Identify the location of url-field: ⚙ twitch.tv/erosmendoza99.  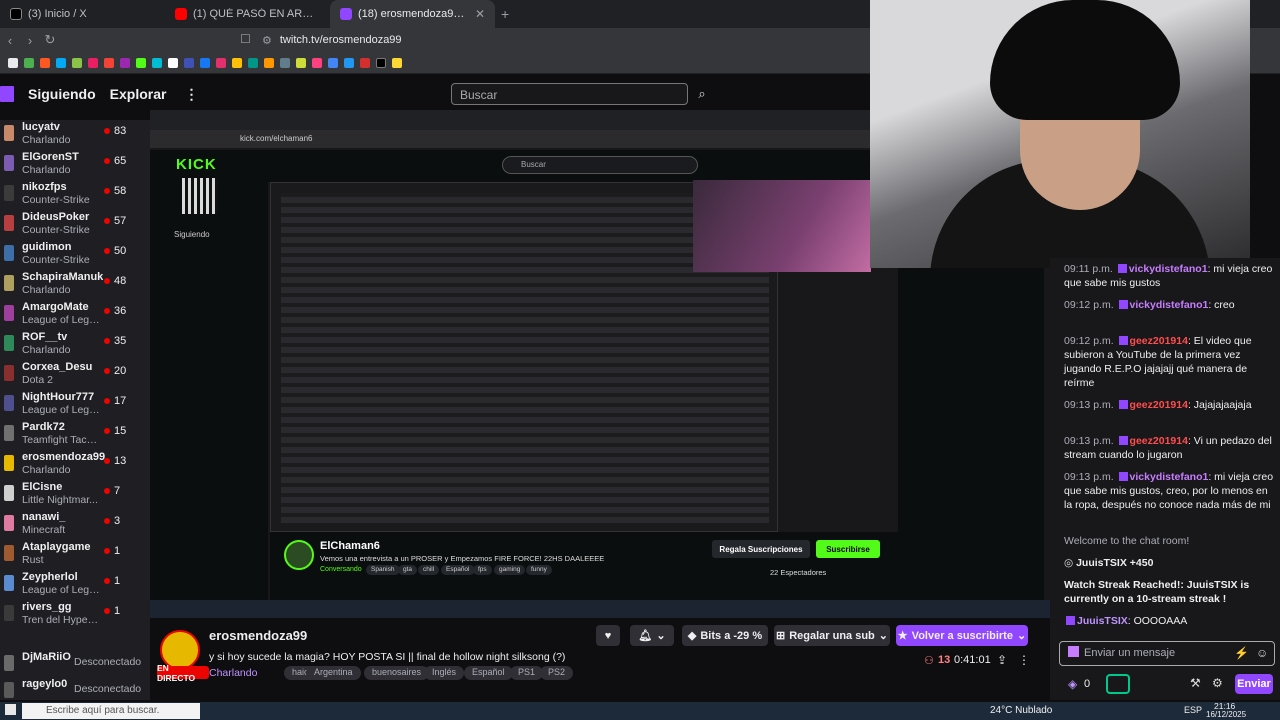
(332, 40).